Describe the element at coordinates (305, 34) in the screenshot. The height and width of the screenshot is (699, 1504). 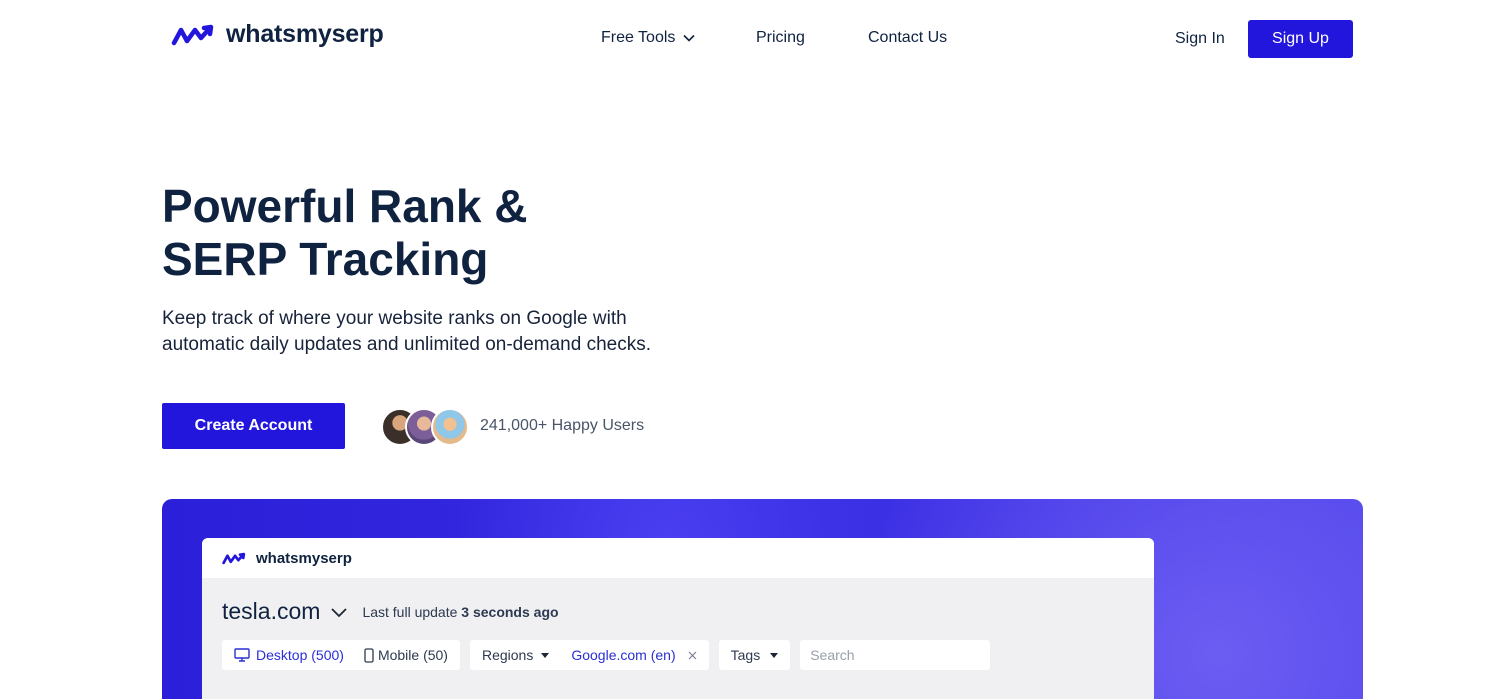
I see `logo-text: whatsmyserp` at that location.